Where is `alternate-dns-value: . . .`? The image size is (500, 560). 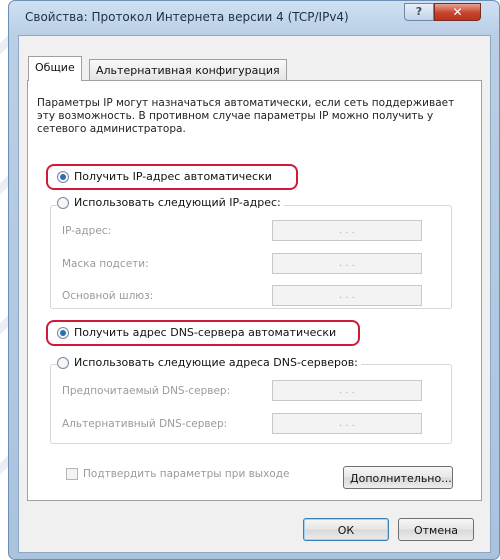
alternate-dns-value: . . . is located at coordinates (347, 423).